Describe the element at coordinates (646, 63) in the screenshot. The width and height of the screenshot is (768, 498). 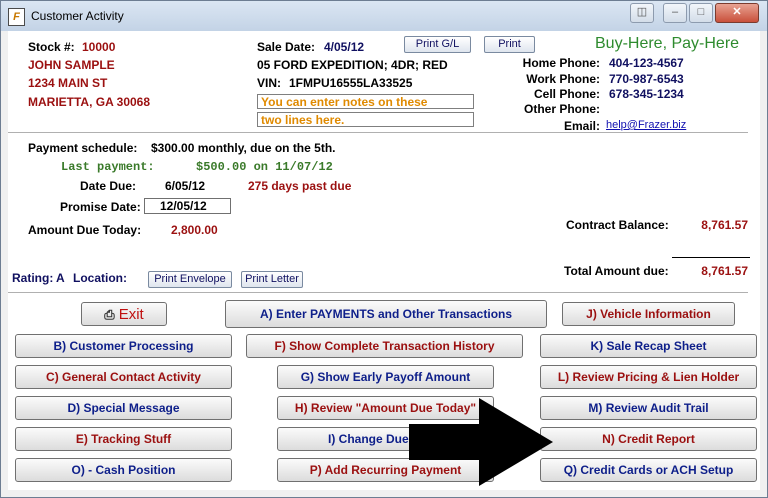
I see `home-phone: 404-123-4567` at that location.